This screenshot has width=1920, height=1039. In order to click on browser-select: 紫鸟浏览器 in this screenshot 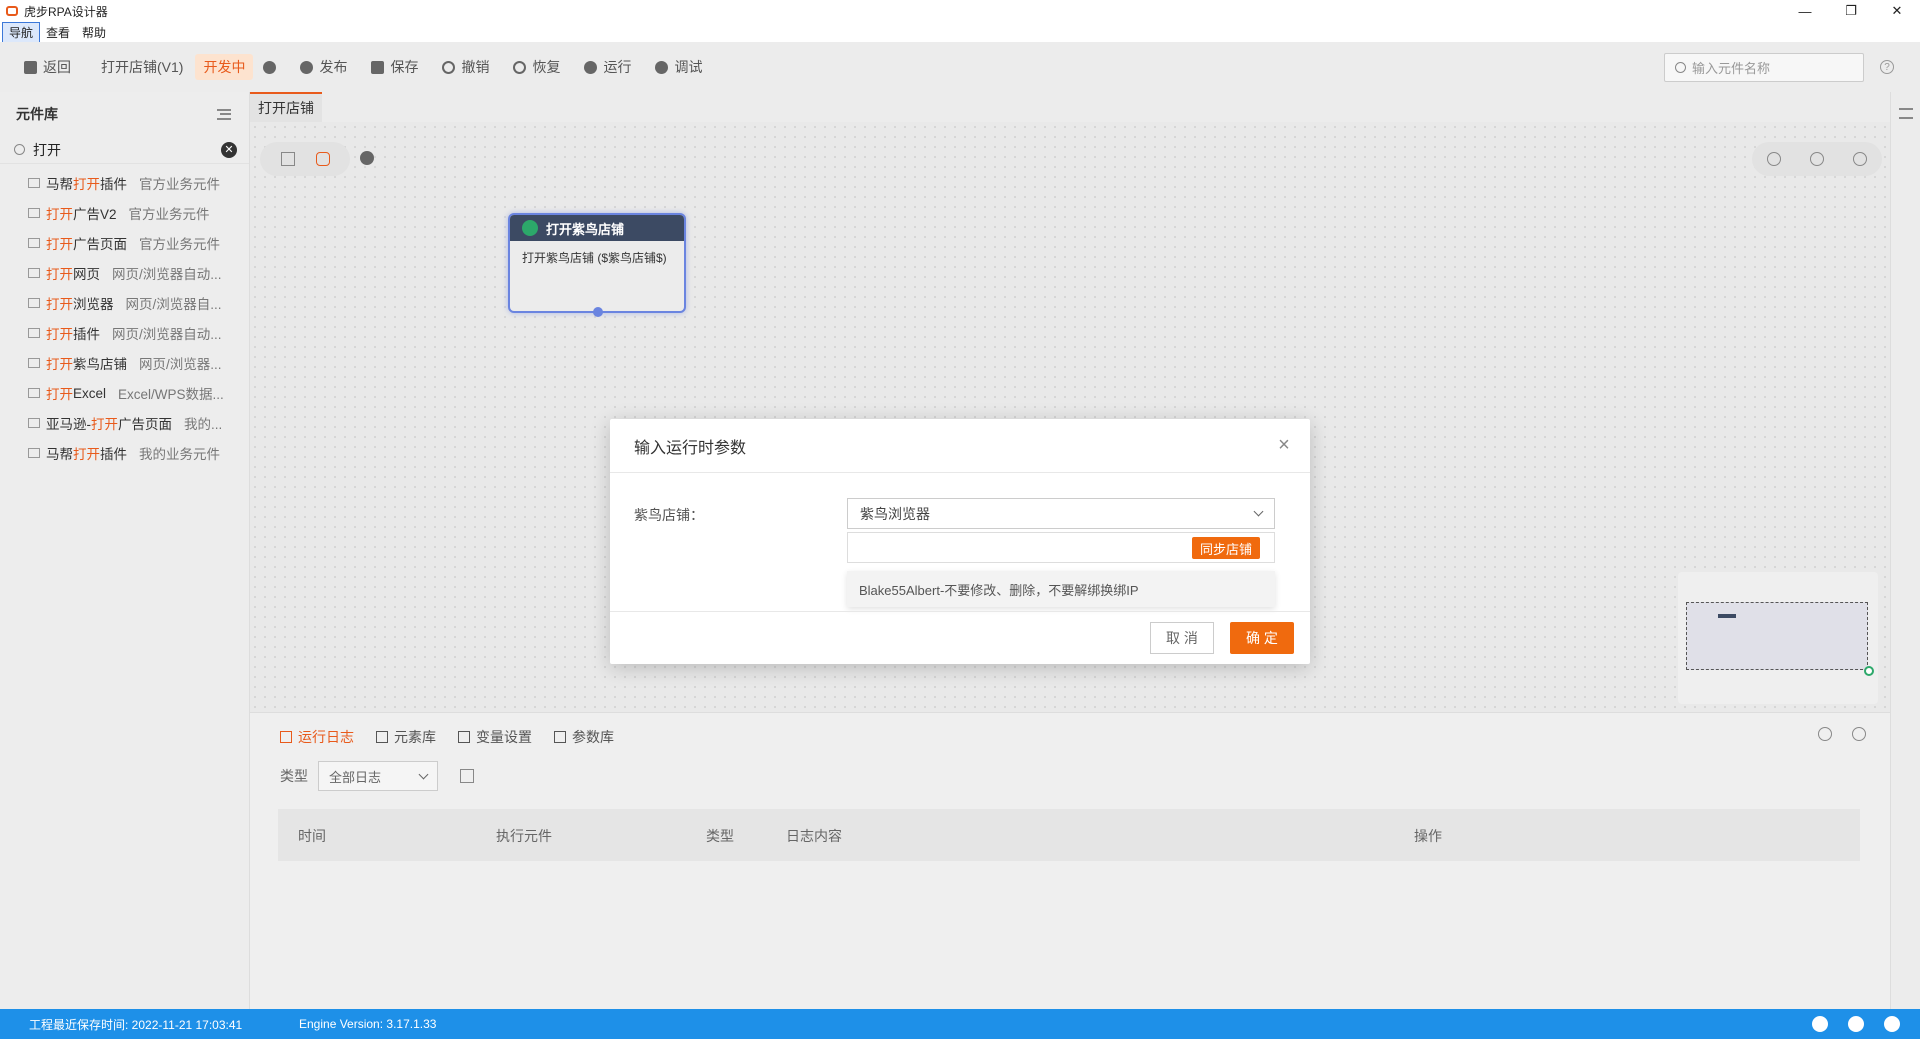, I will do `click(1061, 513)`.